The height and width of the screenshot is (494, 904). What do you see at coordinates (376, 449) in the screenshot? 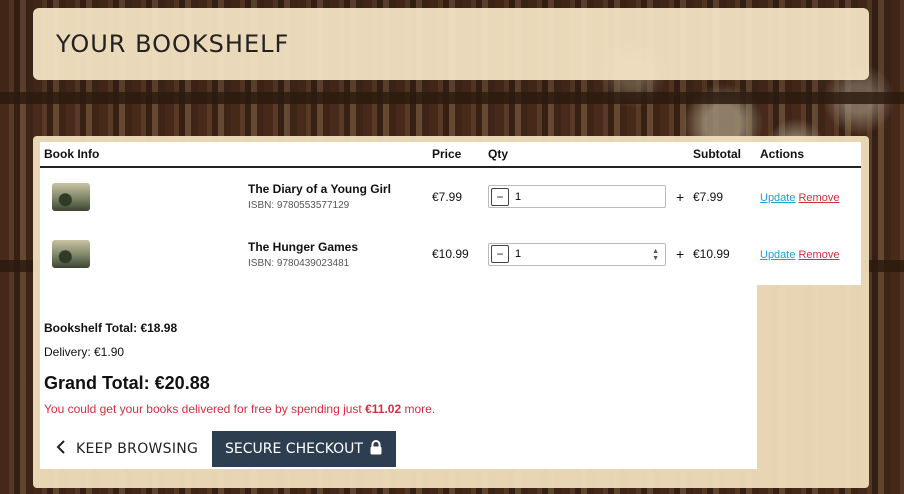
I see `lock-icon` at bounding box center [376, 449].